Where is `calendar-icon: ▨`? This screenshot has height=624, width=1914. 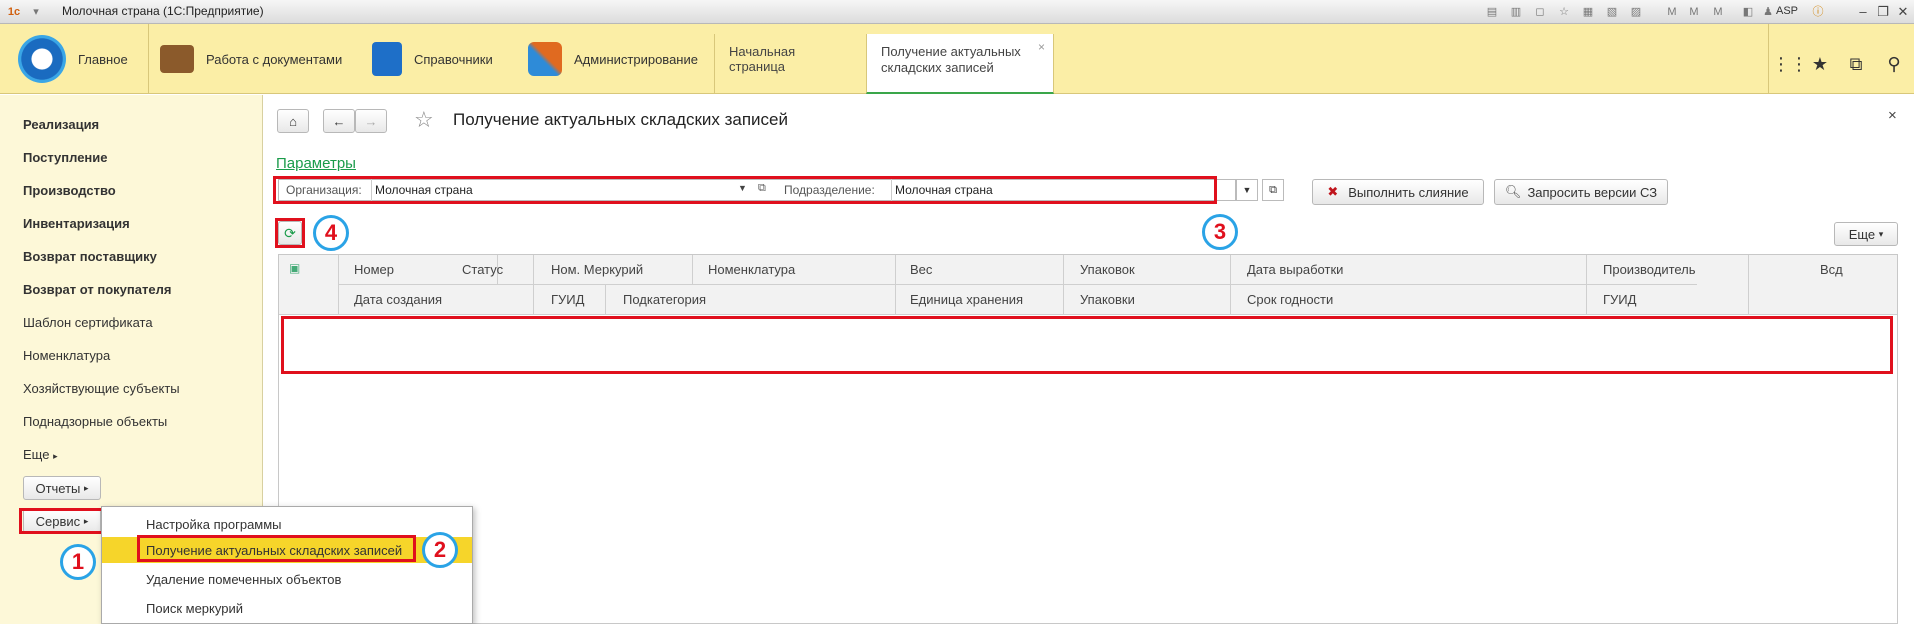 calendar-icon: ▨ is located at coordinates (1636, 12).